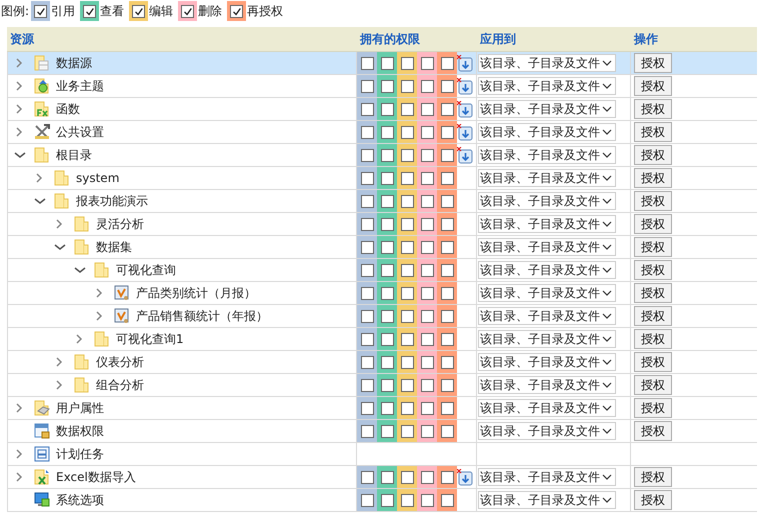  What do you see at coordinates (382, 178) in the screenshot?
I see `table-row: system 该目录、子目录及文件 授权` at bounding box center [382, 178].